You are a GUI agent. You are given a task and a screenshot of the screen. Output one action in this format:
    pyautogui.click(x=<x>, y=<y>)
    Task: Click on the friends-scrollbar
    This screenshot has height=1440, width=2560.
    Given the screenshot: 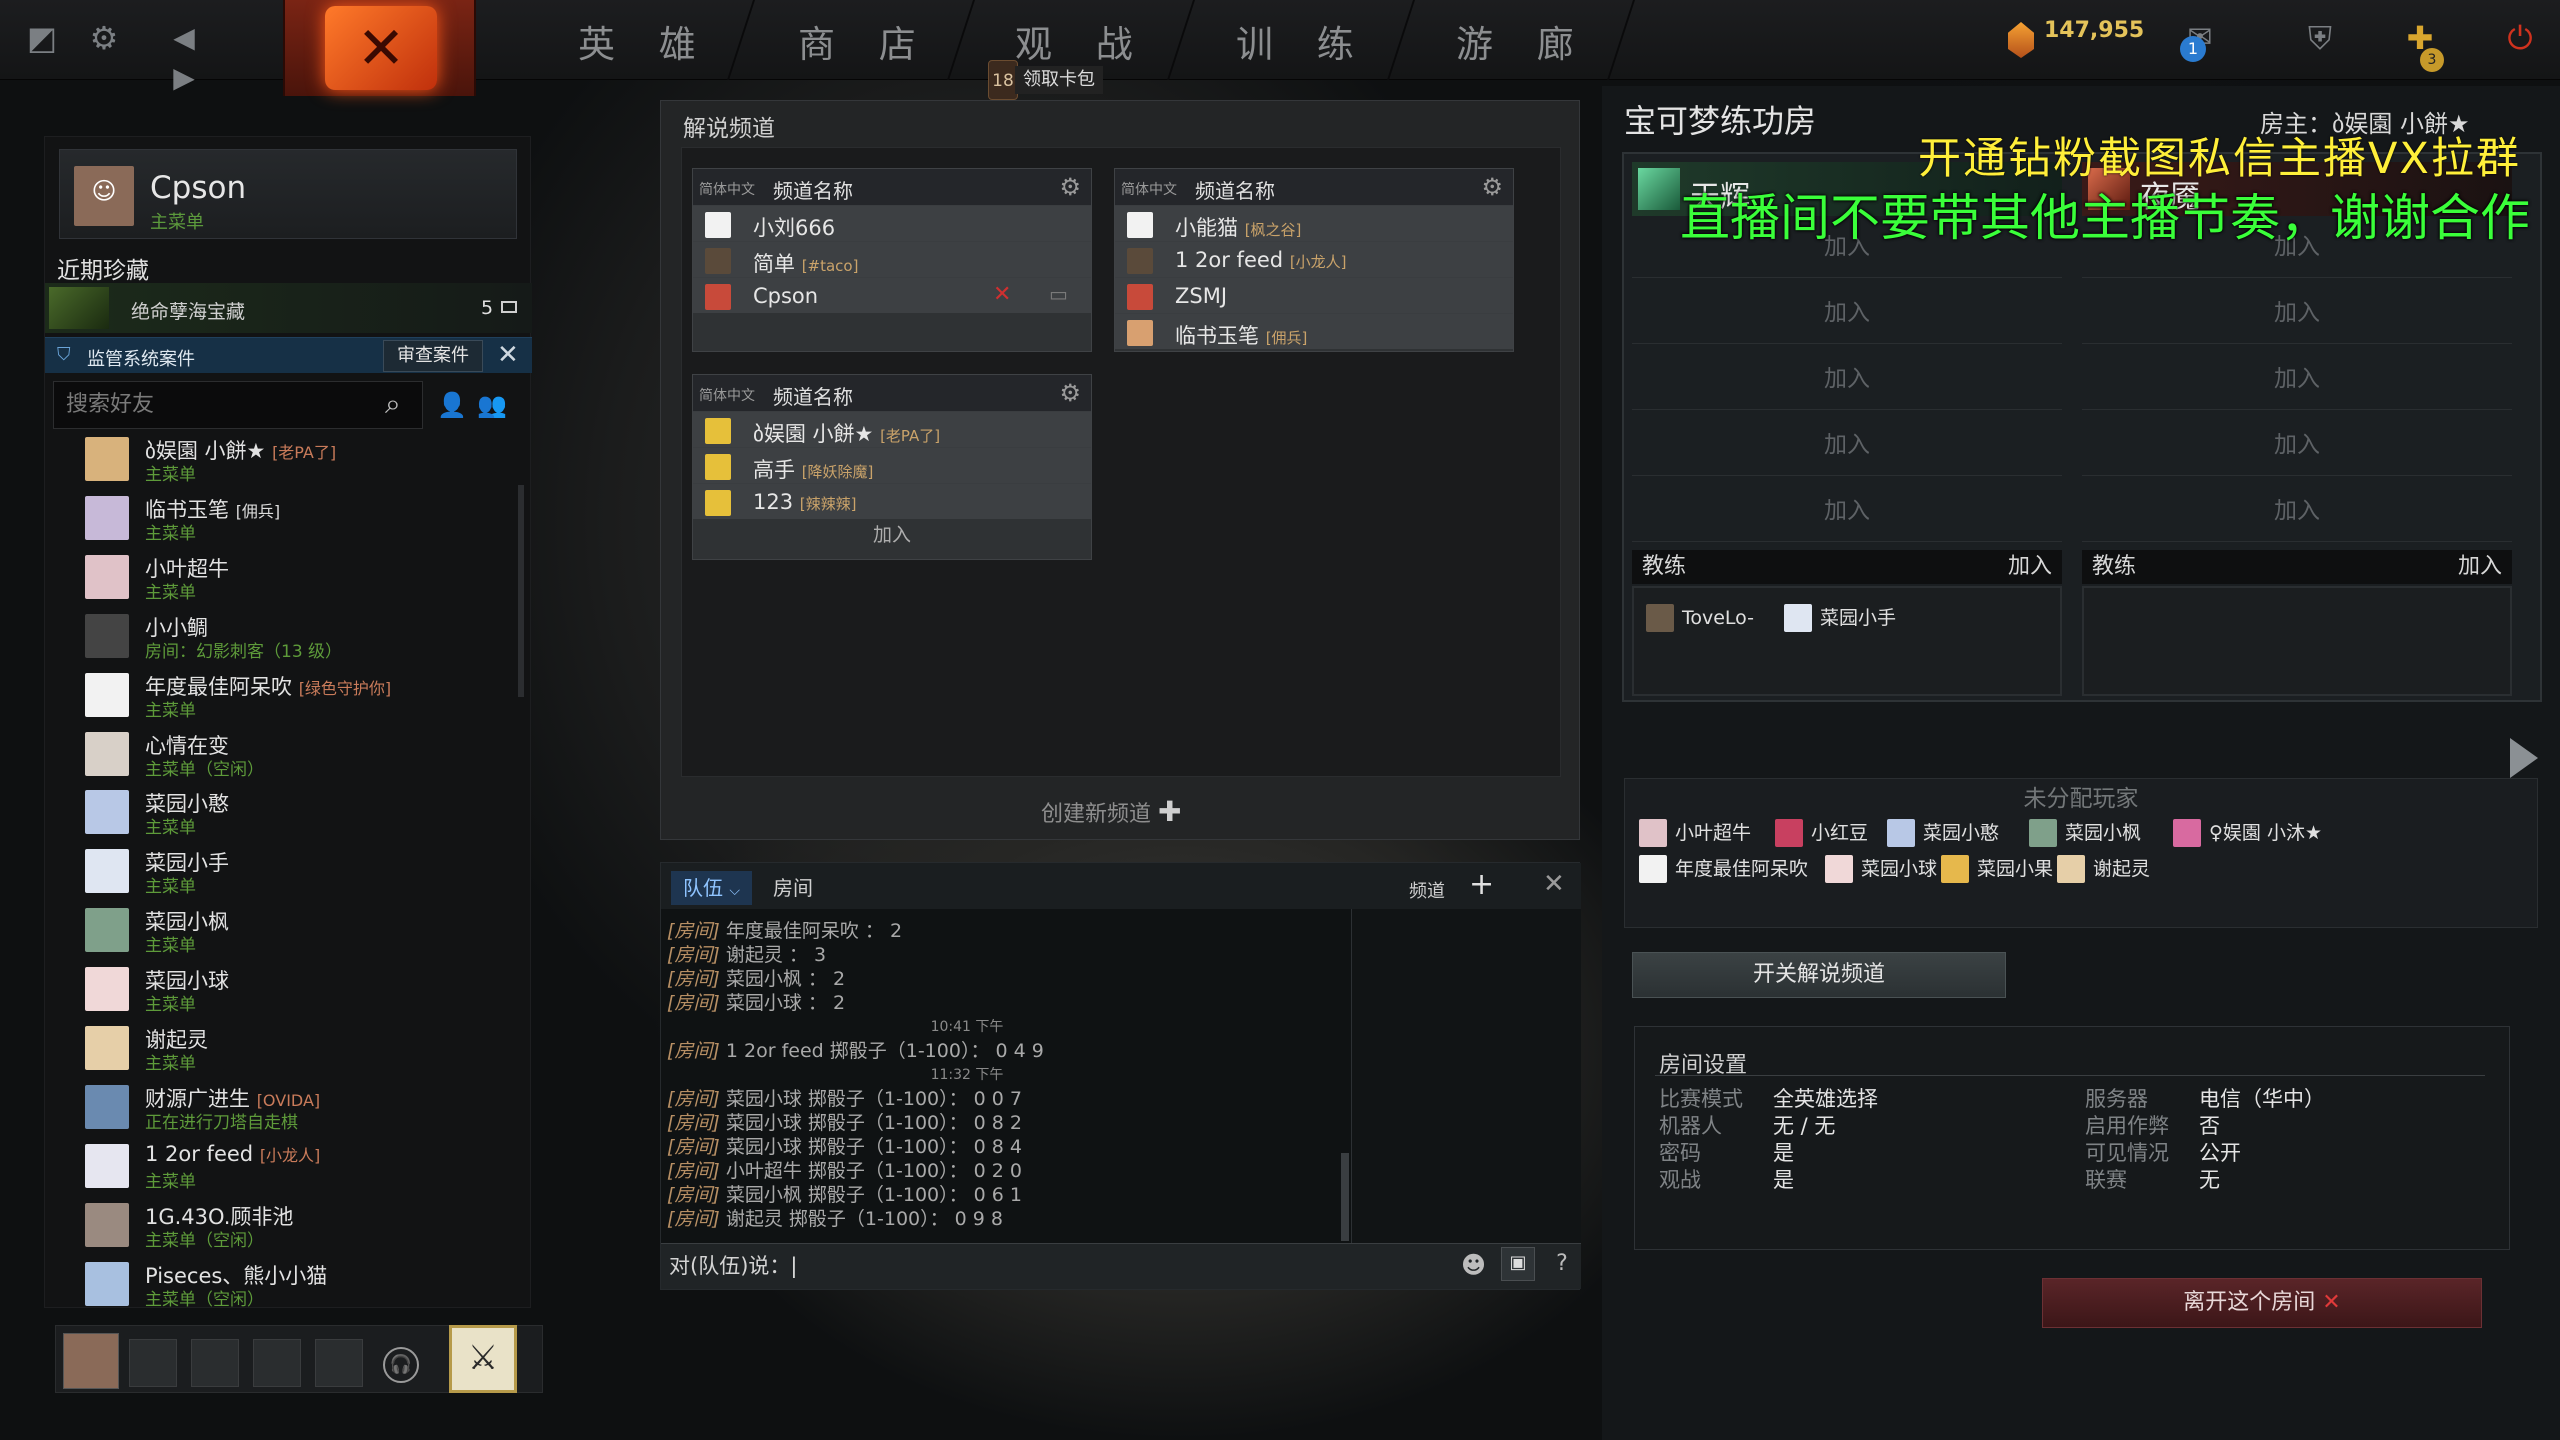 What is the action you would take?
    pyautogui.click(x=521, y=591)
    